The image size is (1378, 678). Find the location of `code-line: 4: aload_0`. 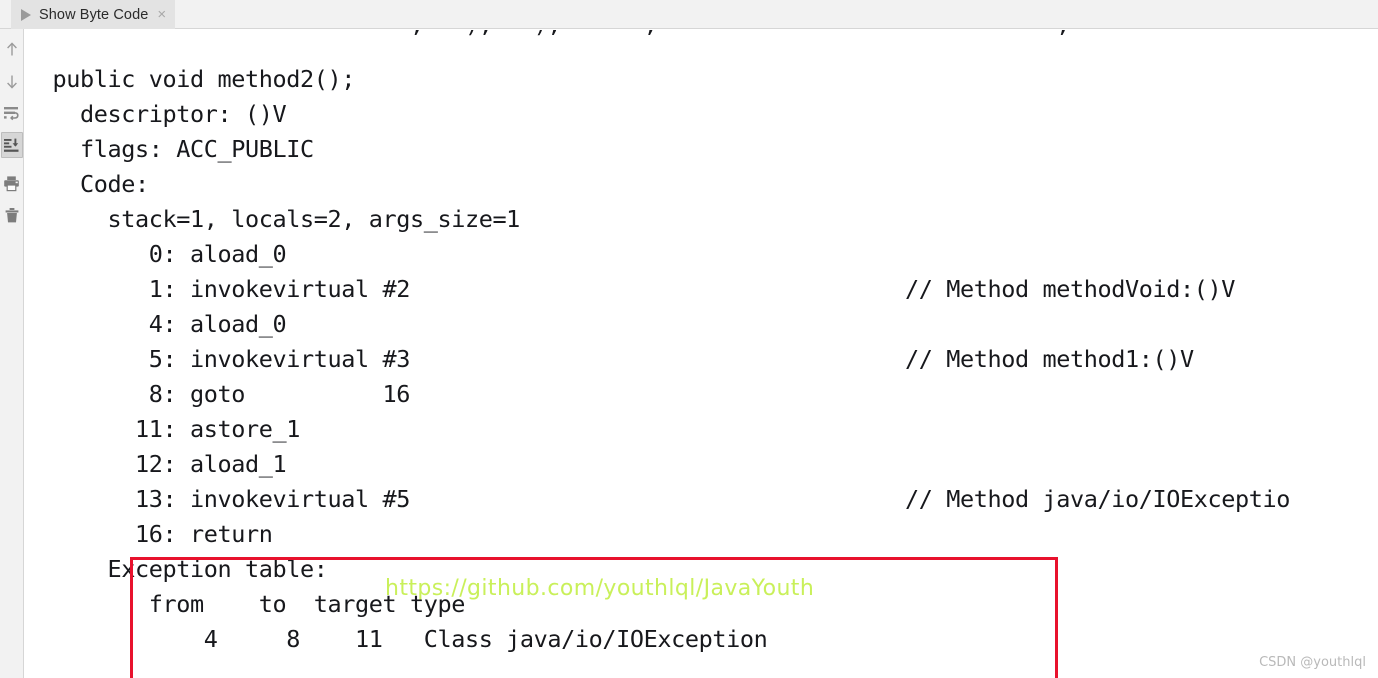

code-line: 4: aload_0 is located at coordinates (701, 324).